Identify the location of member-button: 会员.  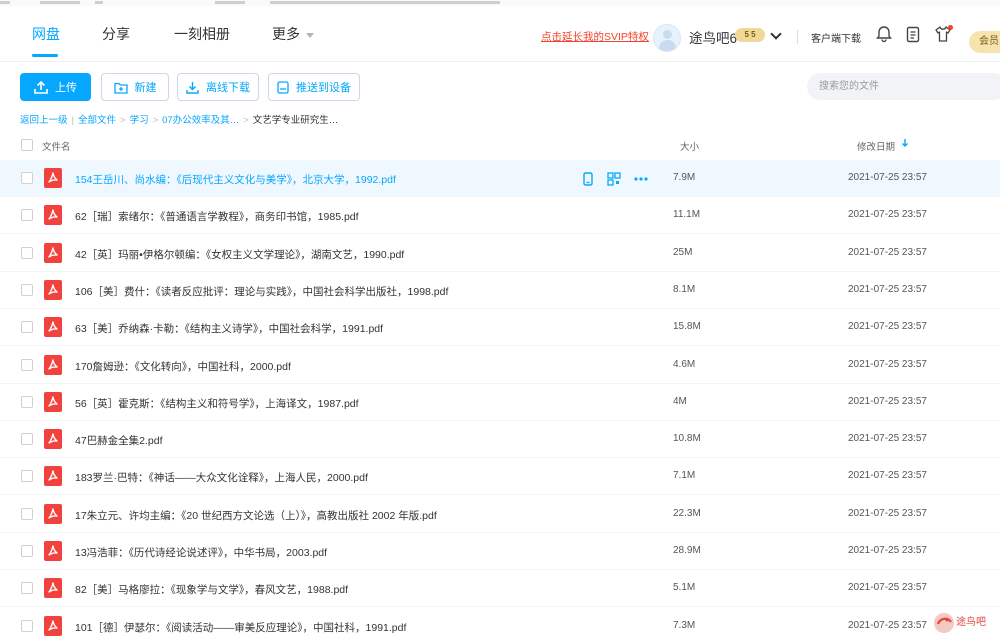
(984, 42).